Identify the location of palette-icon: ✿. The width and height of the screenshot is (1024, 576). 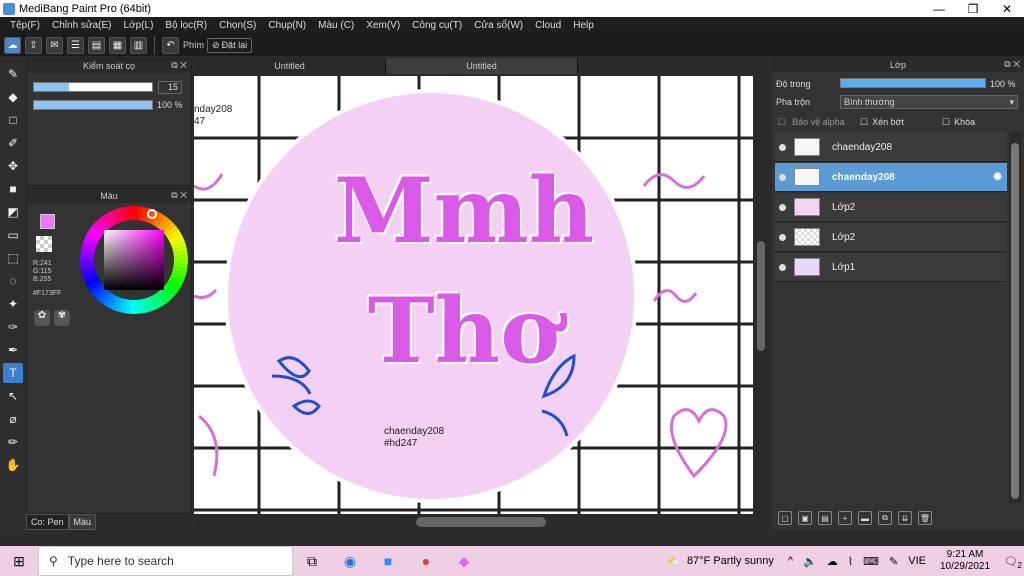
(42, 318).